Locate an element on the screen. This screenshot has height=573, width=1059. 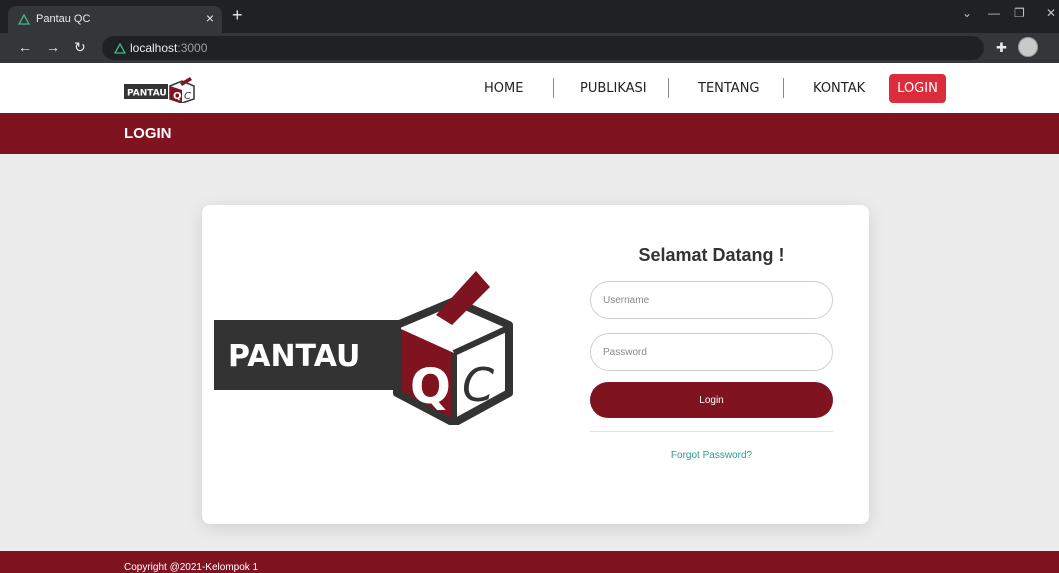
extensions-icon: ✚ is located at coordinates (1001, 48).